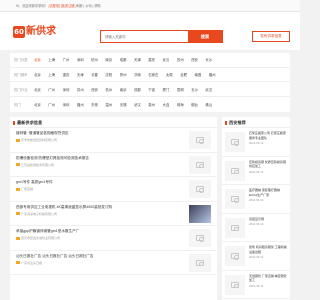  What do you see at coordinates (256, 171) in the screenshot?
I see `recommend-item: 压铸模具钢 优质压铸模具钢供应加工 2024-05-13` at bounding box center [256, 171].